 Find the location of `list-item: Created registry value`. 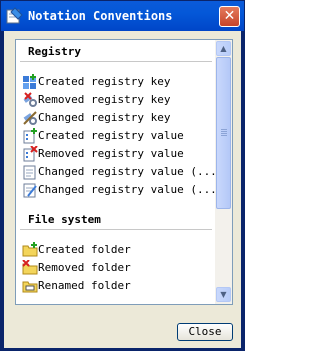

list-item: Created registry value is located at coordinates (117, 136).